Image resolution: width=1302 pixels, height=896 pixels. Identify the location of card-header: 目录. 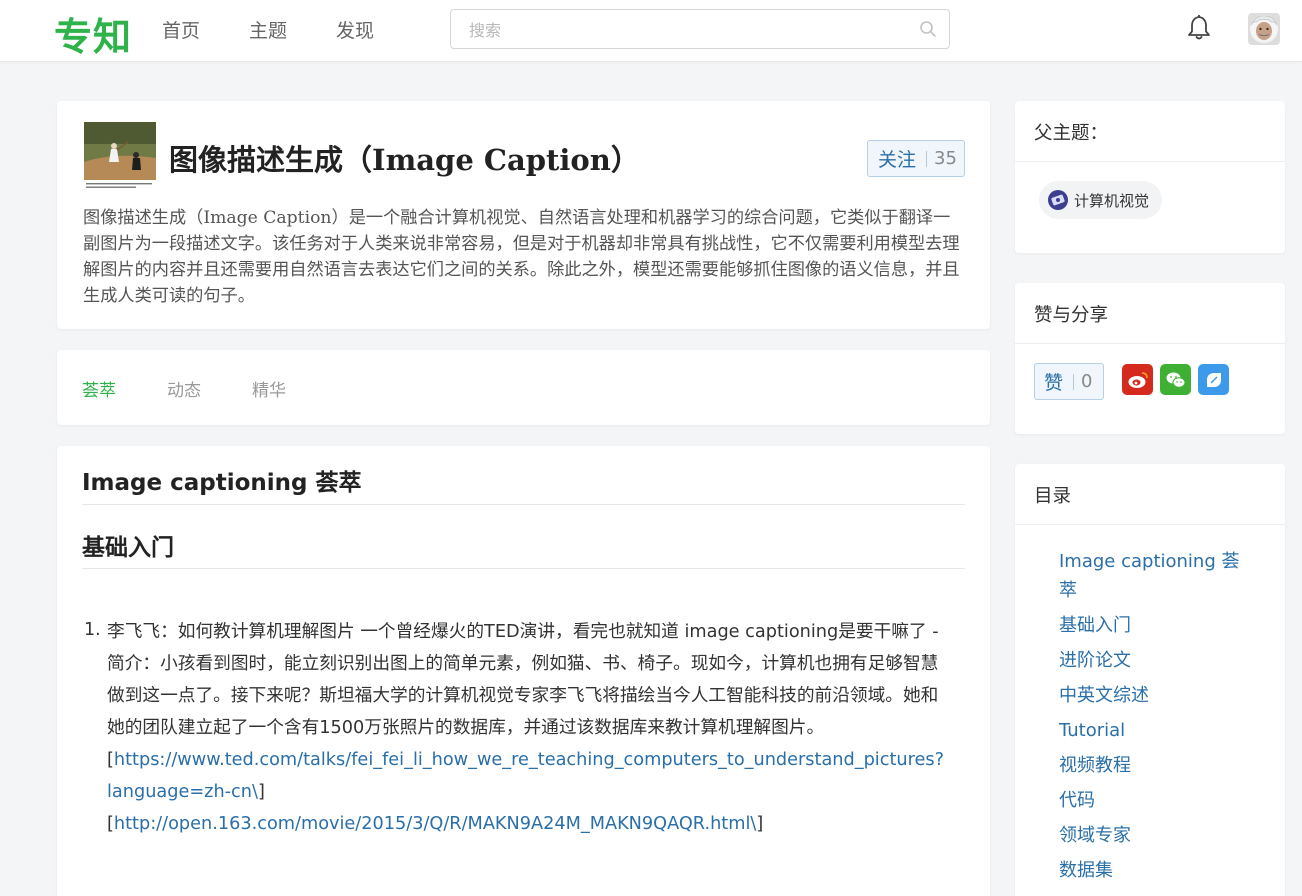
(1150, 494).